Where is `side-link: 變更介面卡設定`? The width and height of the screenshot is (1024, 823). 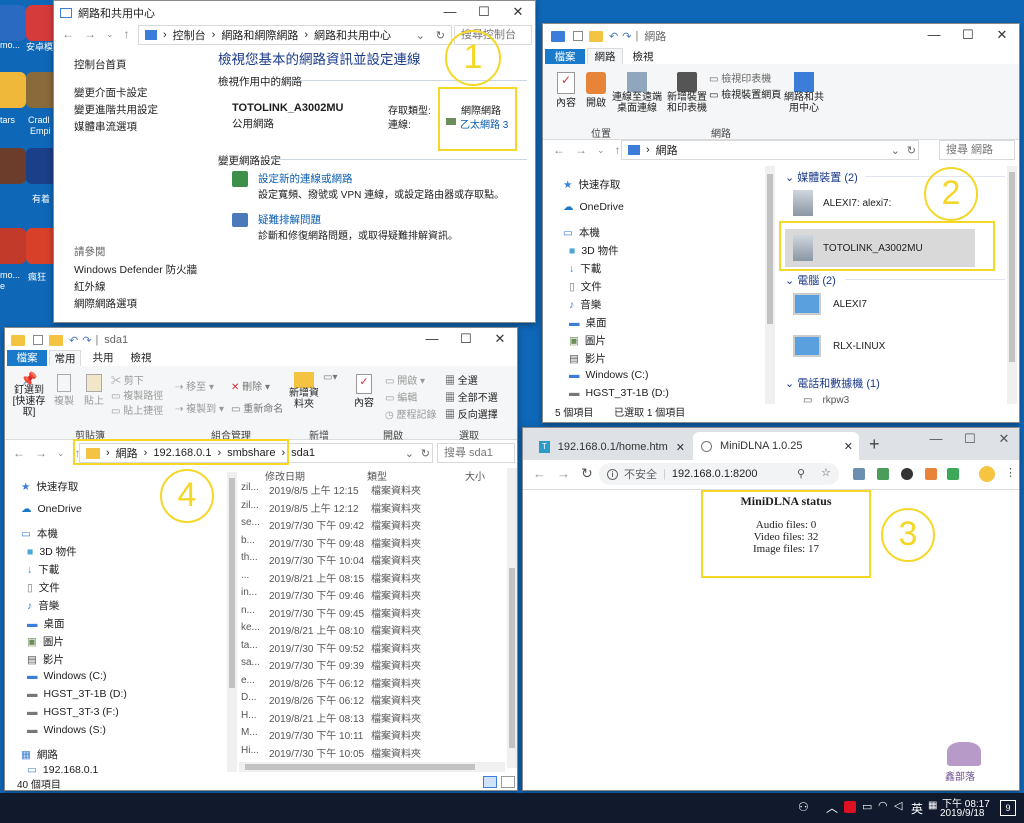 side-link: 變更介面卡設定 is located at coordinates (111, 92).